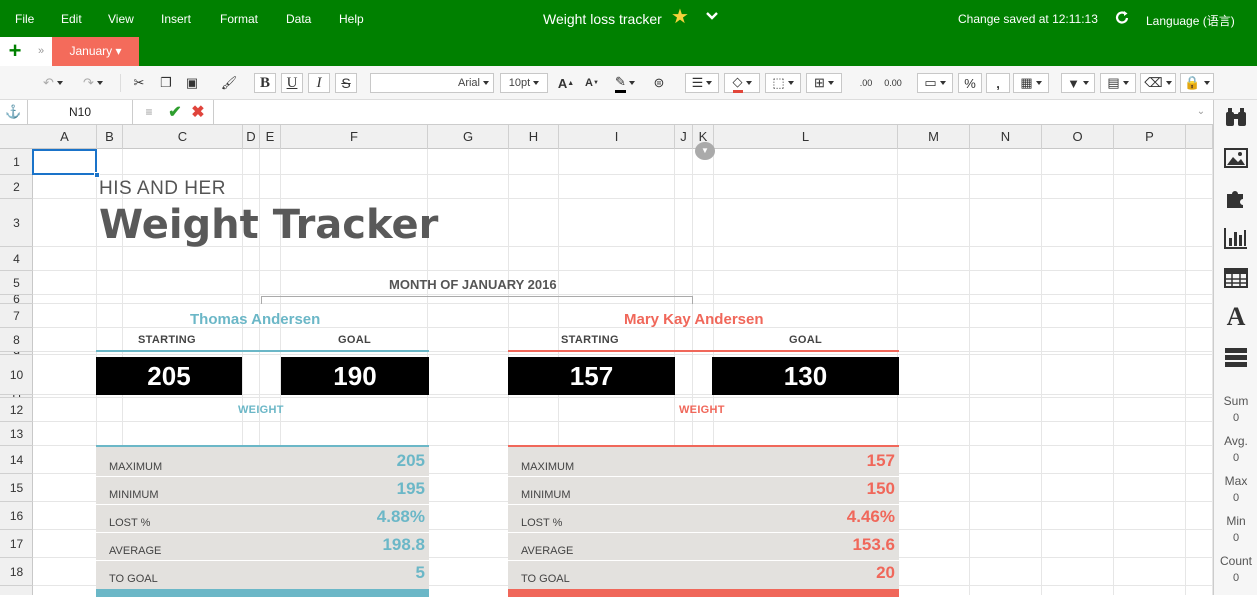 This screenshot has width=1257, height=597. I want to click on row-header: 14, so click(16, 460).